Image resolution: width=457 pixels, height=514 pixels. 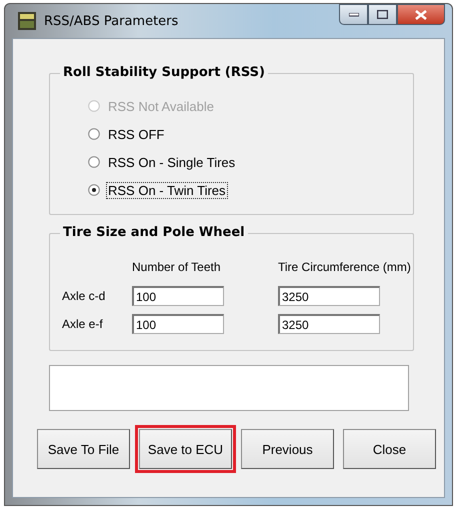 I want to click on column-header: Number of Teeth, so click(x=177, y=267).